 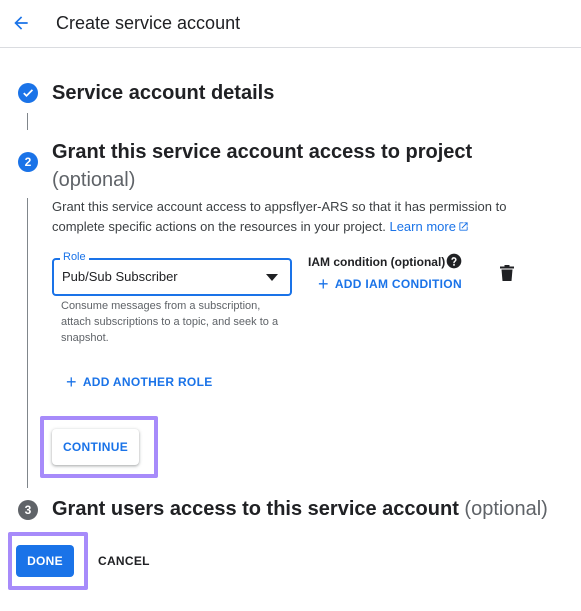 I want to click on external-link-icon, so click(x=463, y=226).